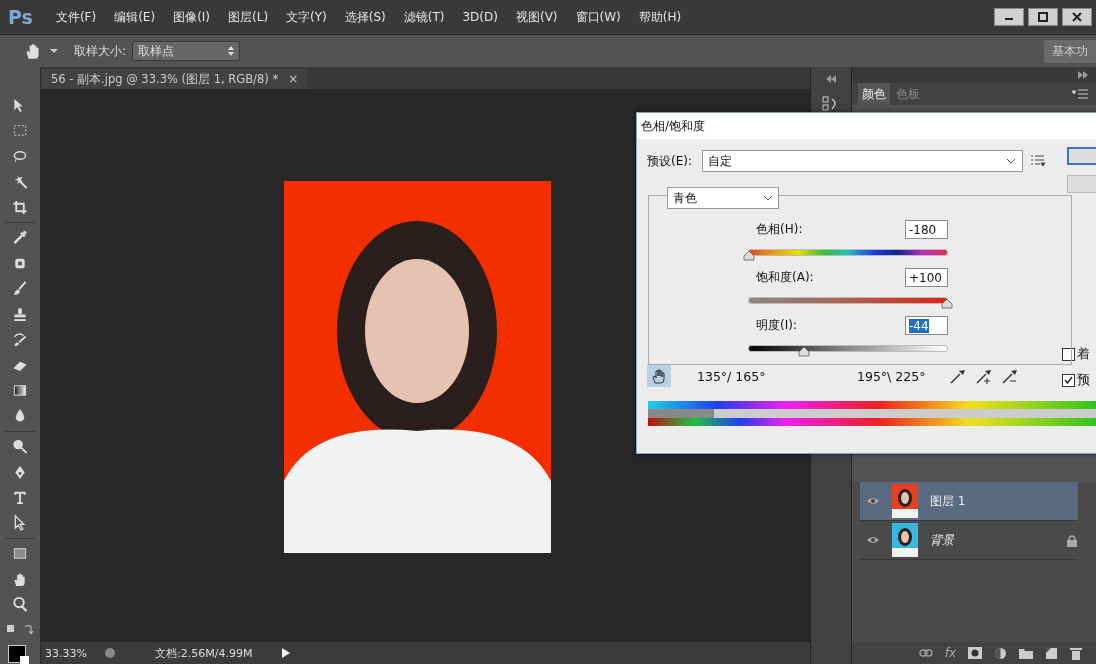  Describe the element at coordinates (863, 161) in the screenshot. I see `preset-select: 自定` at that location.